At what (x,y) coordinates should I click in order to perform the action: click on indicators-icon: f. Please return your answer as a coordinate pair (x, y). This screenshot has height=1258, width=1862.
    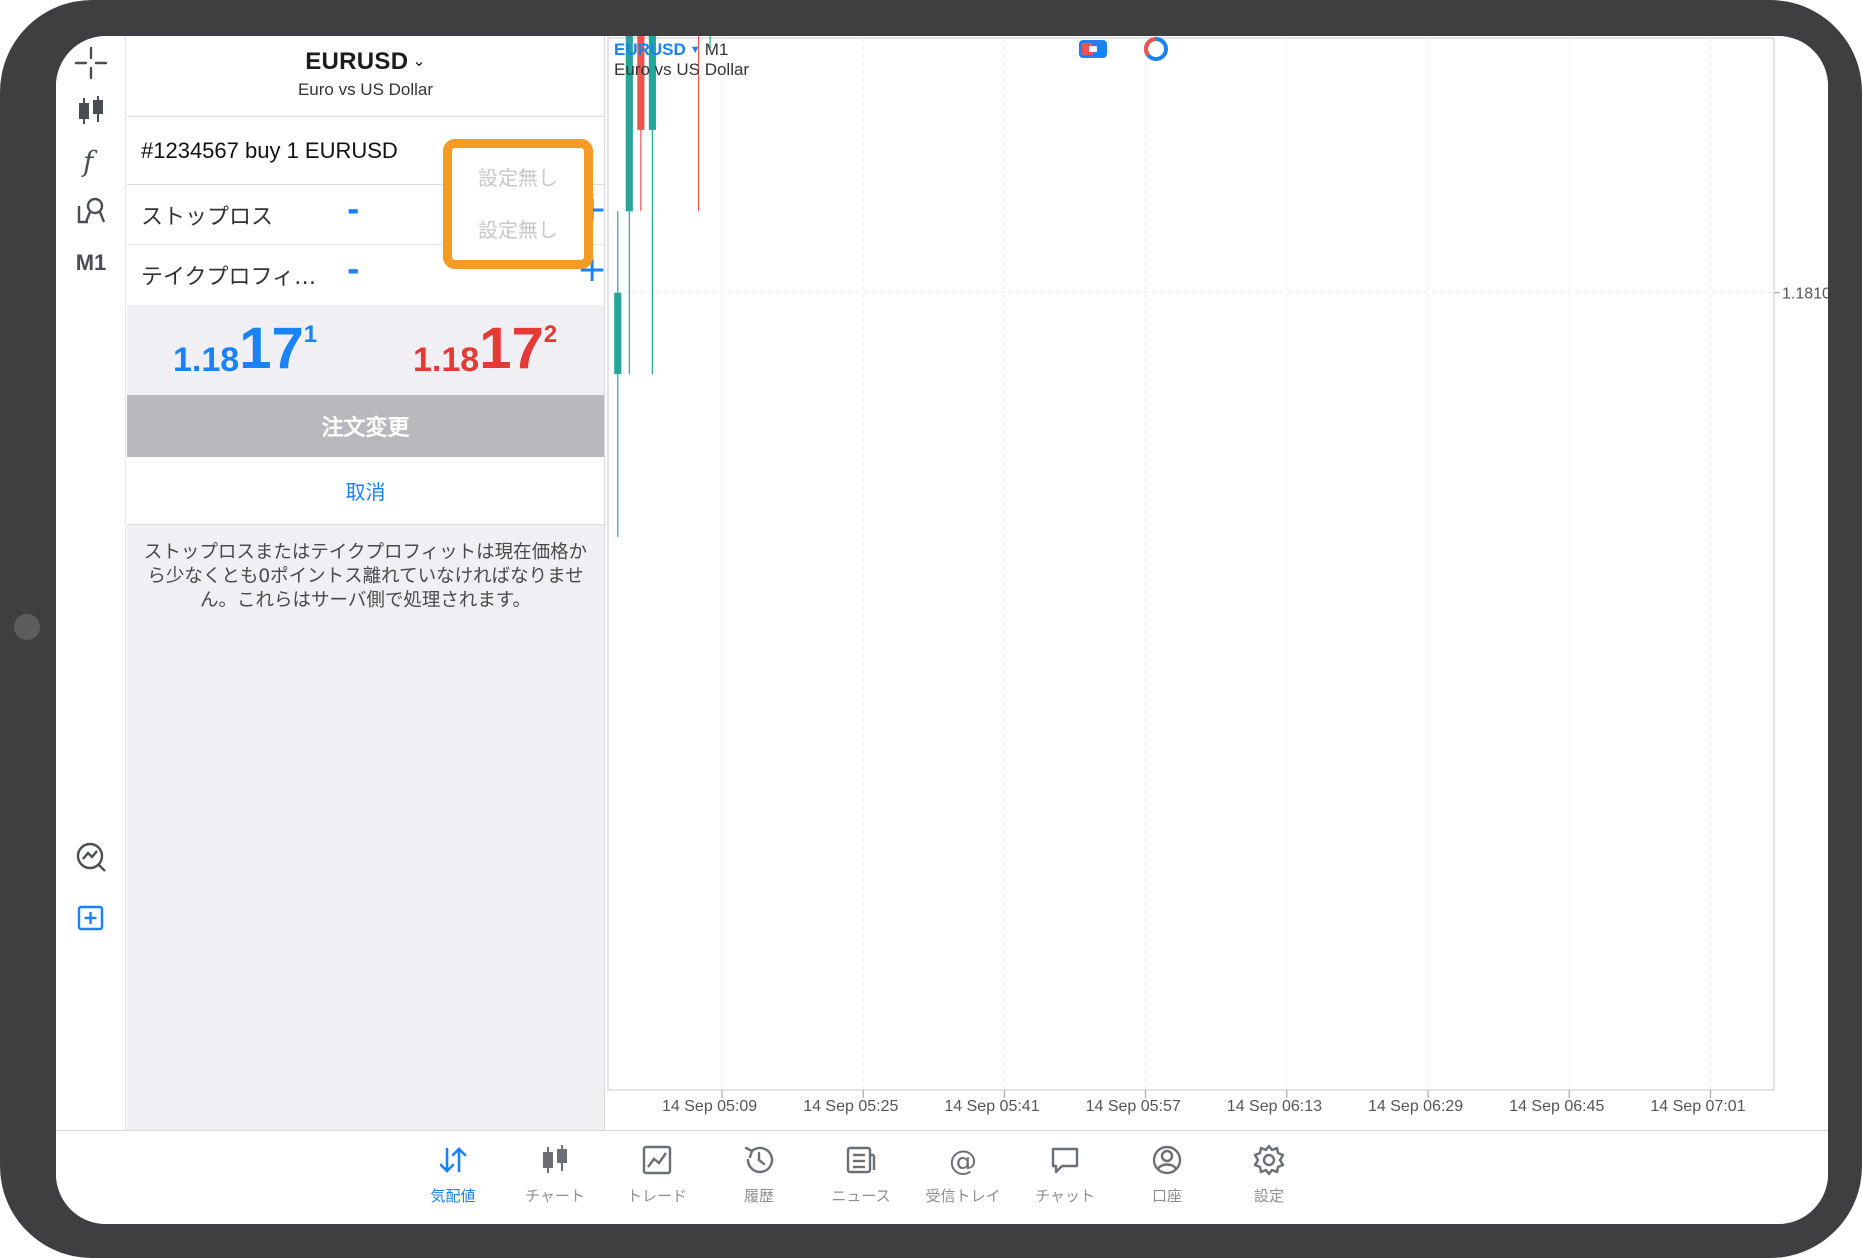
    Looking at the image, I should click on (91, 161).